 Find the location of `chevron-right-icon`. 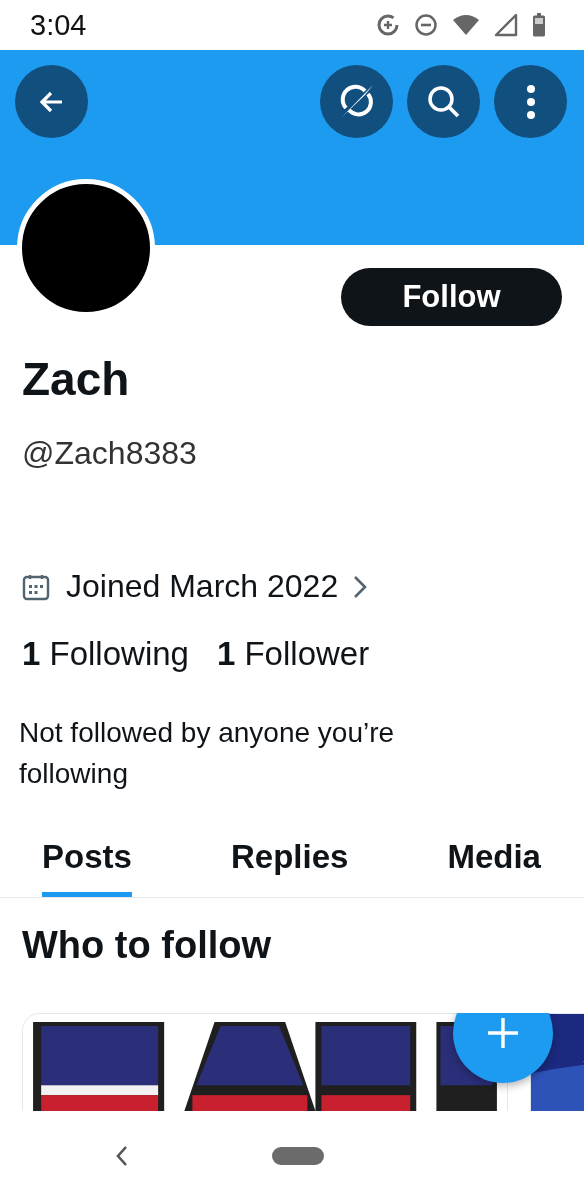

chevron-right-icon is located at coordinates (360, 586).